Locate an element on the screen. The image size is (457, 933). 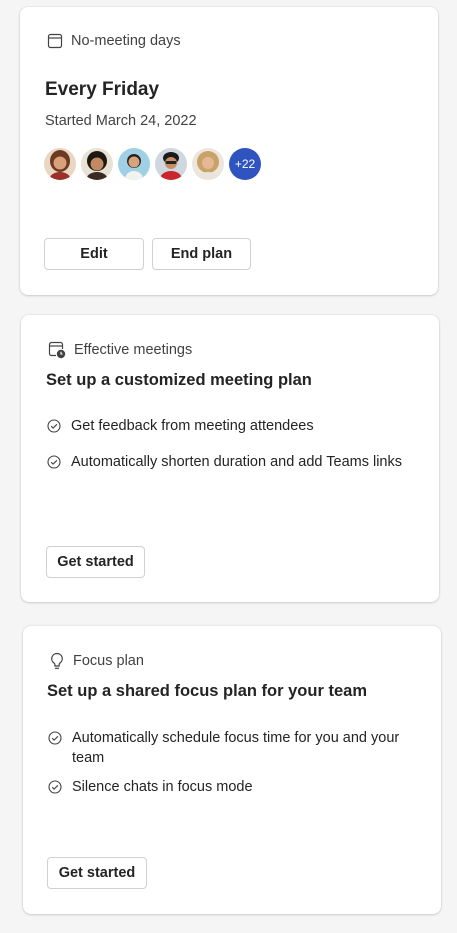
list-item-label: Silence chats in focus mode is located at coordinates (162, 787).